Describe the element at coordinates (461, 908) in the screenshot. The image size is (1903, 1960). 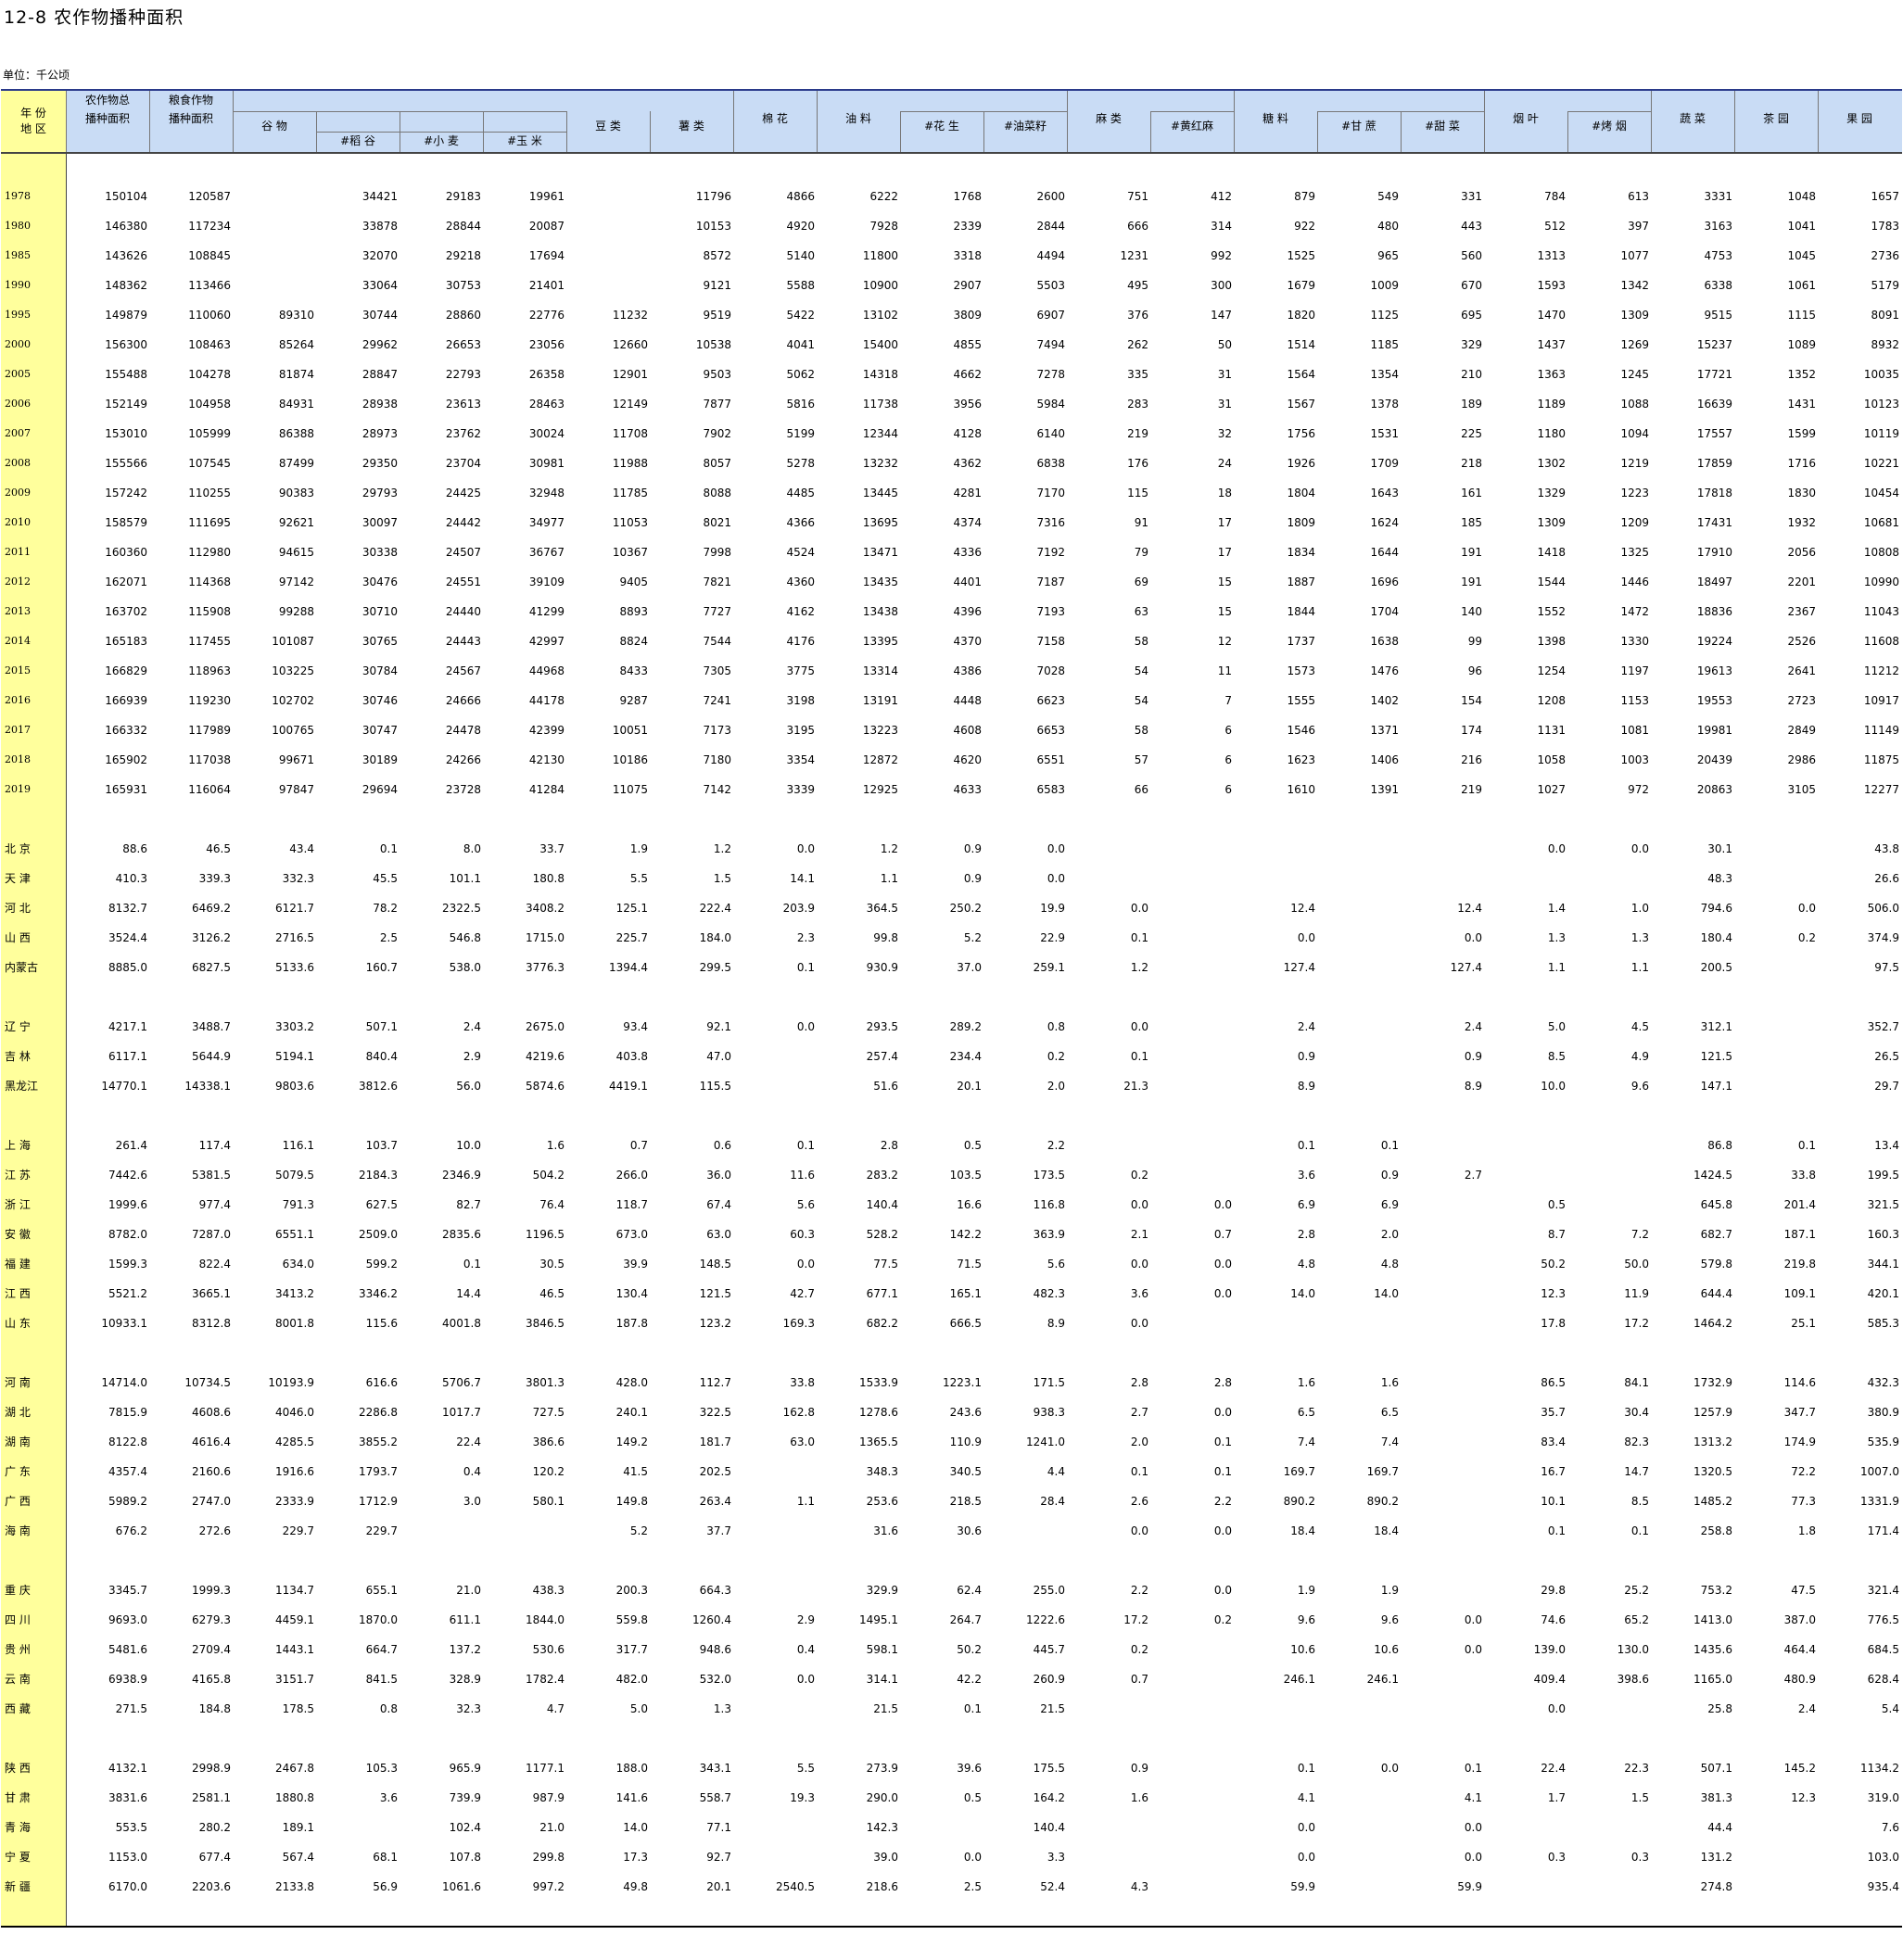
I see `table-cell: 2322.5` at that location.